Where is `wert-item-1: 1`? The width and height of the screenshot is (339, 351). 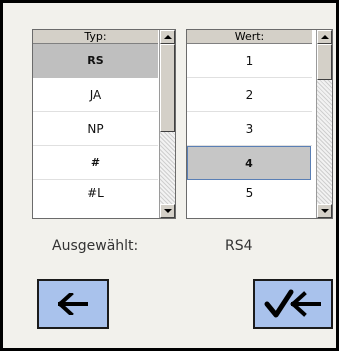
wert-item-1: 1 is located at coordinates (249, 61).